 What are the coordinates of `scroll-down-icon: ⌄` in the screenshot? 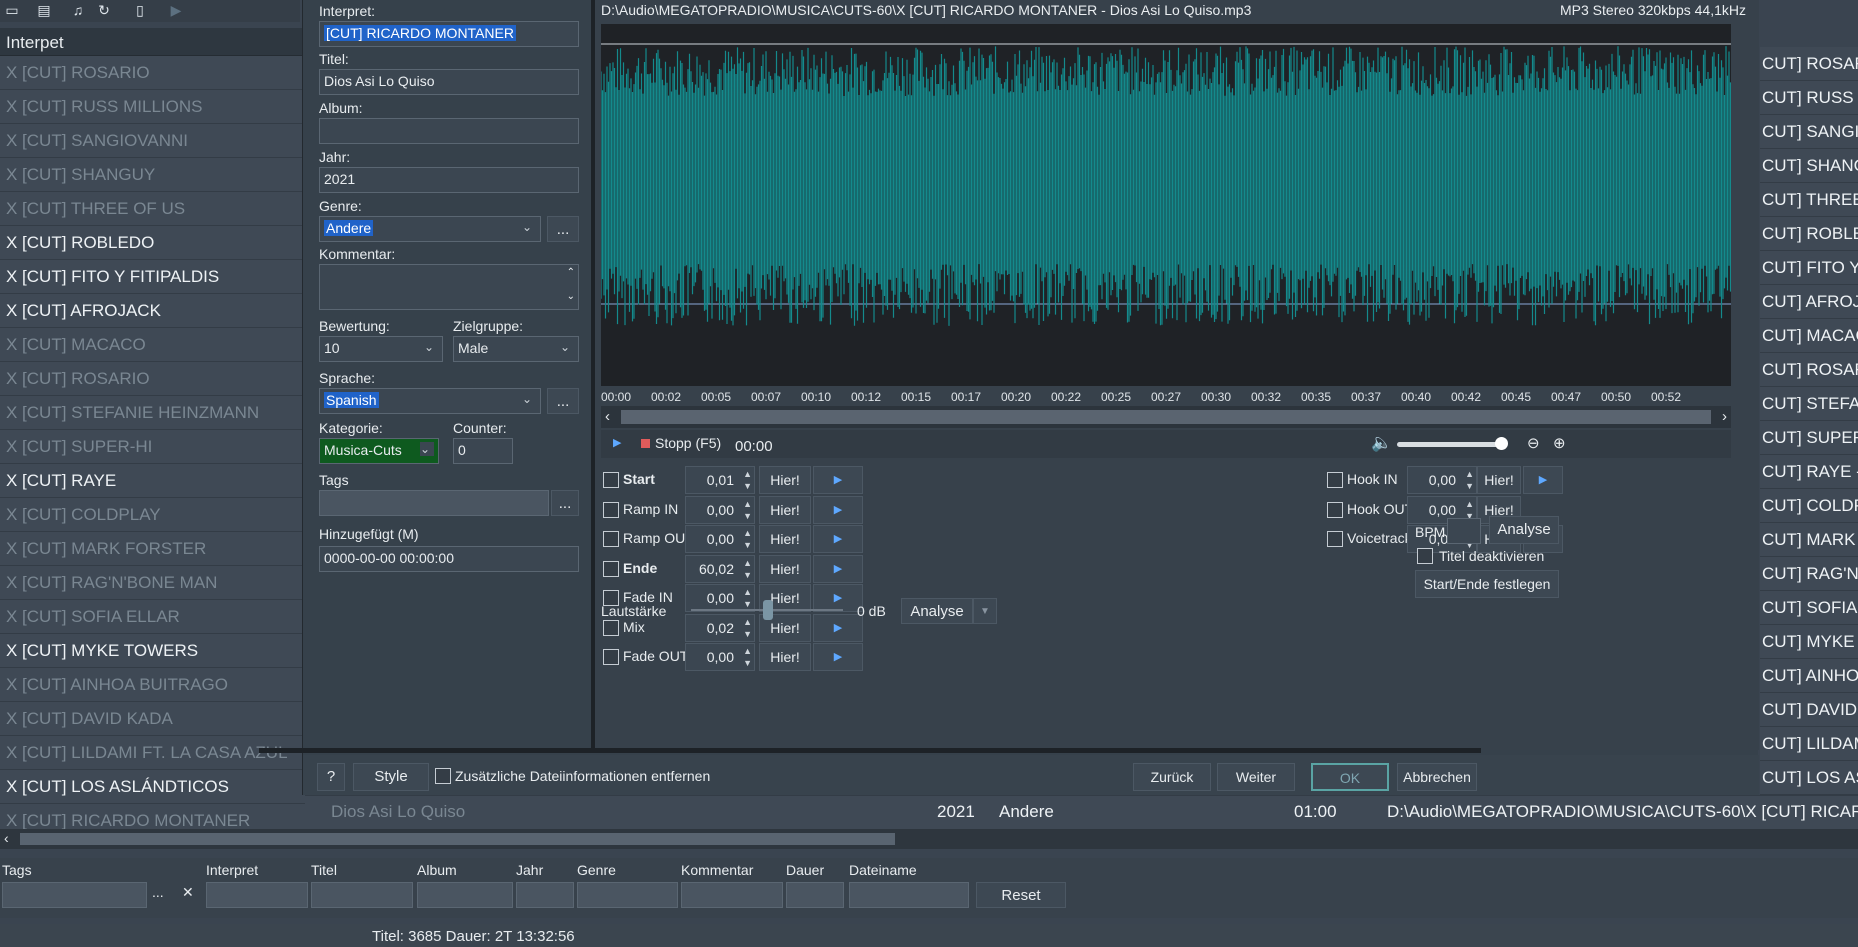 It's located at (571, 296).